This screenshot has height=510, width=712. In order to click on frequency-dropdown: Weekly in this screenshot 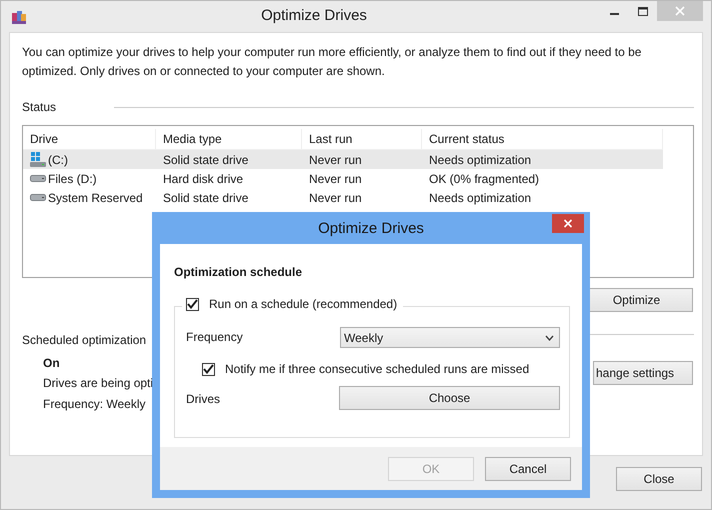, I will do `click(450, 337)`.